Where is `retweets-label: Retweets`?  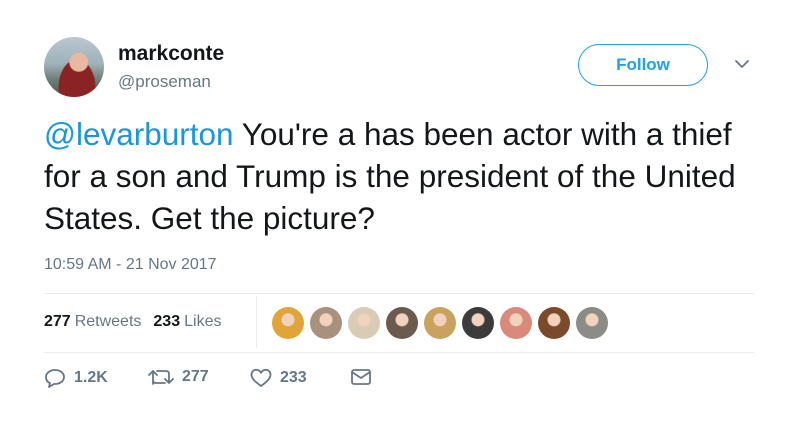 retweets-label: Retweets is located at coordinates (108, 321).